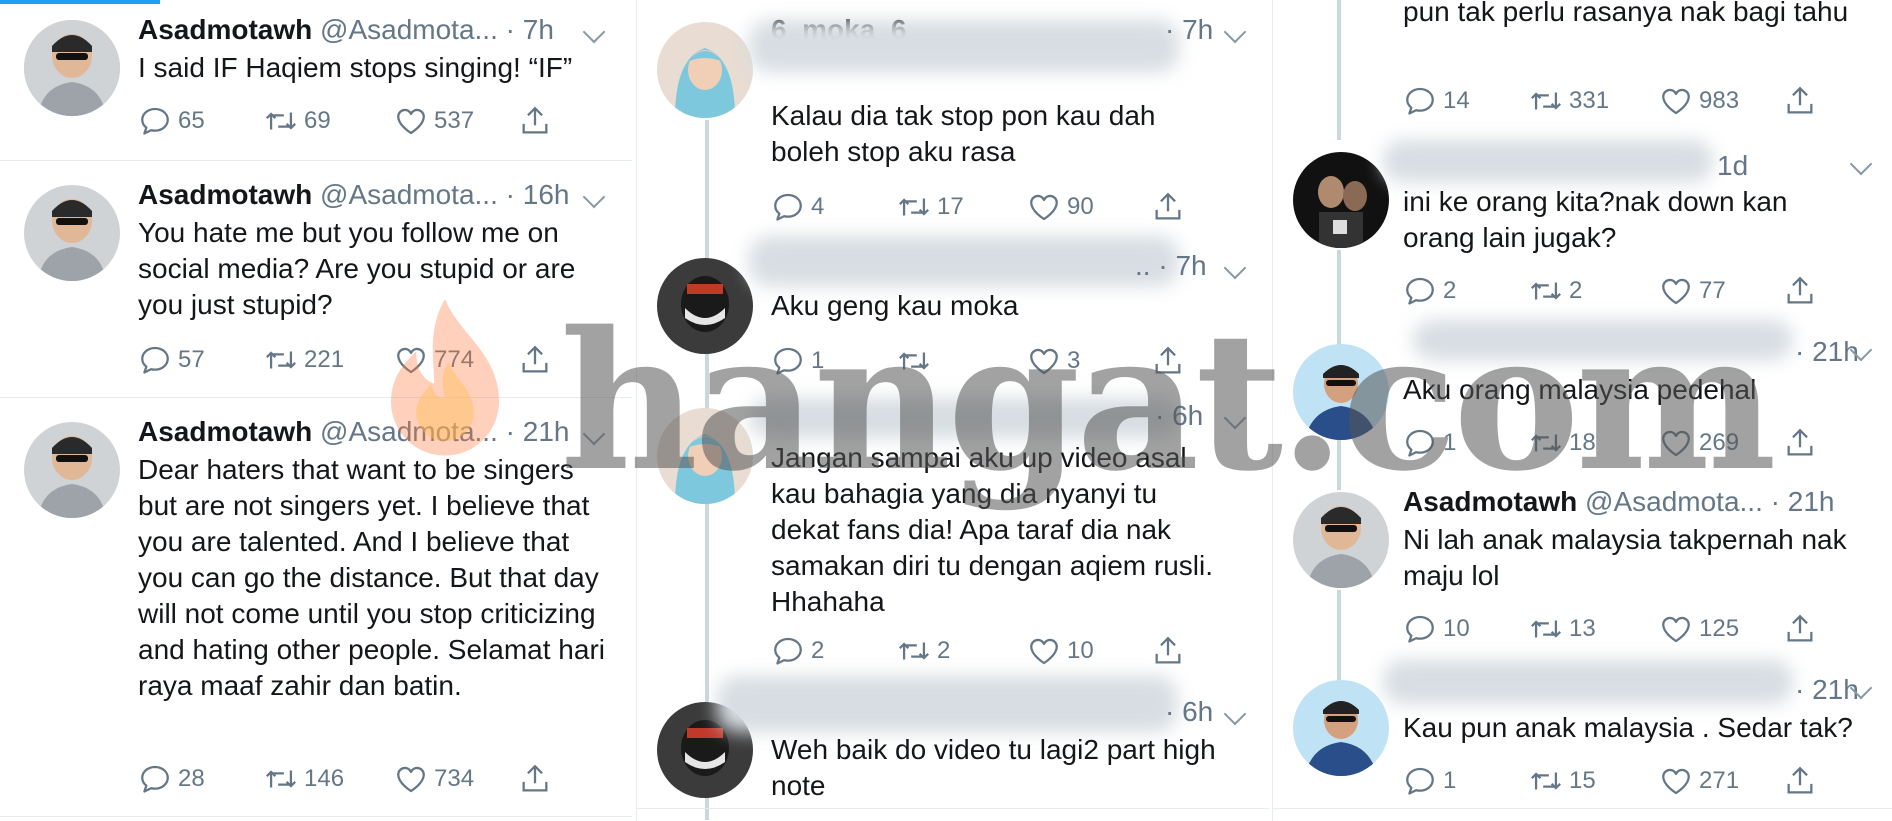 The image size is (1892, 821). What do you see at coordinates (1562, 443) in the screenshot?
I see `retweet-button: 18` at bounding box center [1562, 443].